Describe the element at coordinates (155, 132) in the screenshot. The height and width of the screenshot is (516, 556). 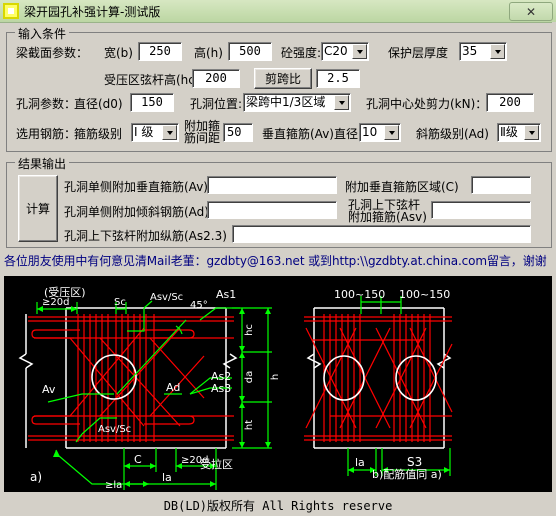
I see `stirrup-grade-select: Ⅰ 级` at that location.